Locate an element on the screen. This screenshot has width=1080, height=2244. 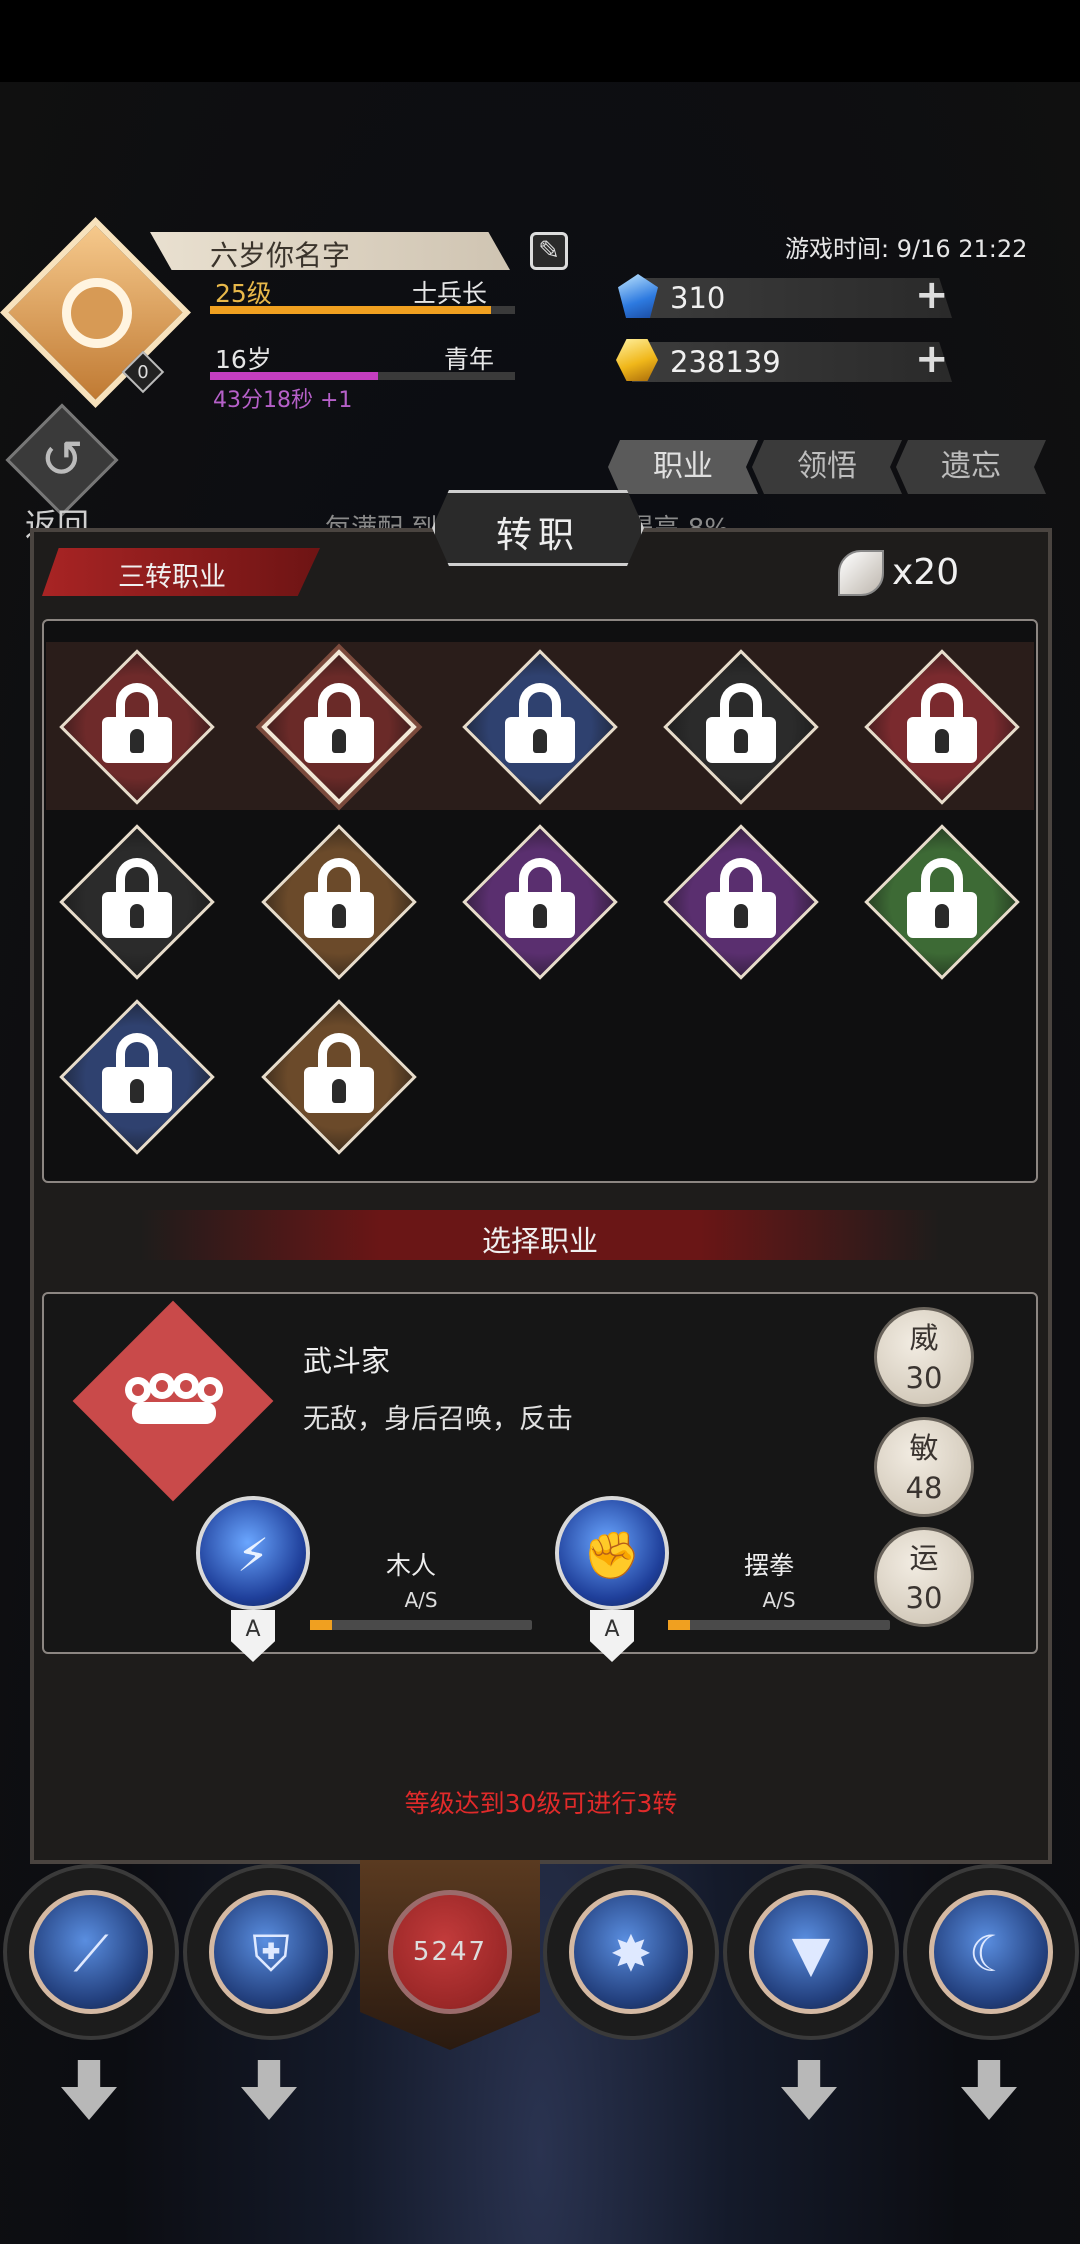
skill-1-progress is located at coordinates (421, 1625).